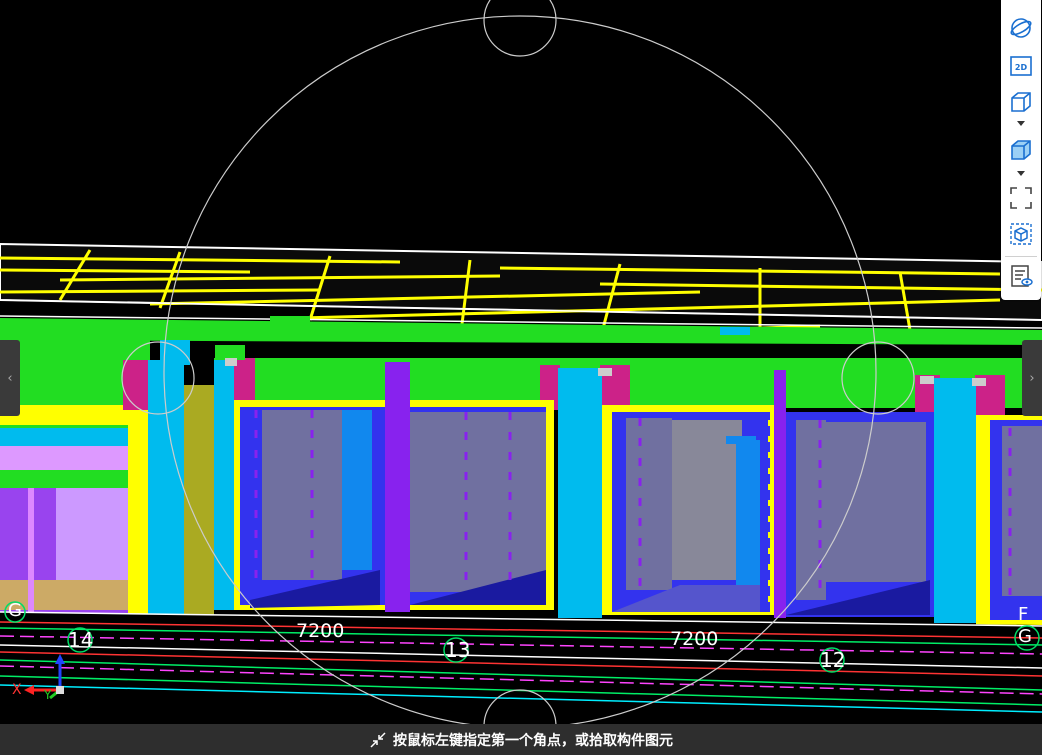 This screenshot has width=1042, height=755. I want to click on grid-axis-label-13: 13, so click(458, 650).